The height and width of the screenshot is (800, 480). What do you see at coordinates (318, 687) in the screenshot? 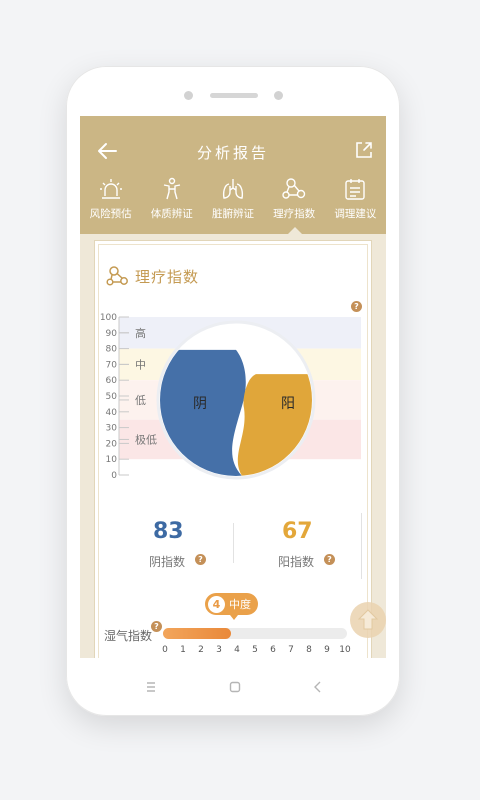
I see `back-icon` at bounding box center [318, 687].